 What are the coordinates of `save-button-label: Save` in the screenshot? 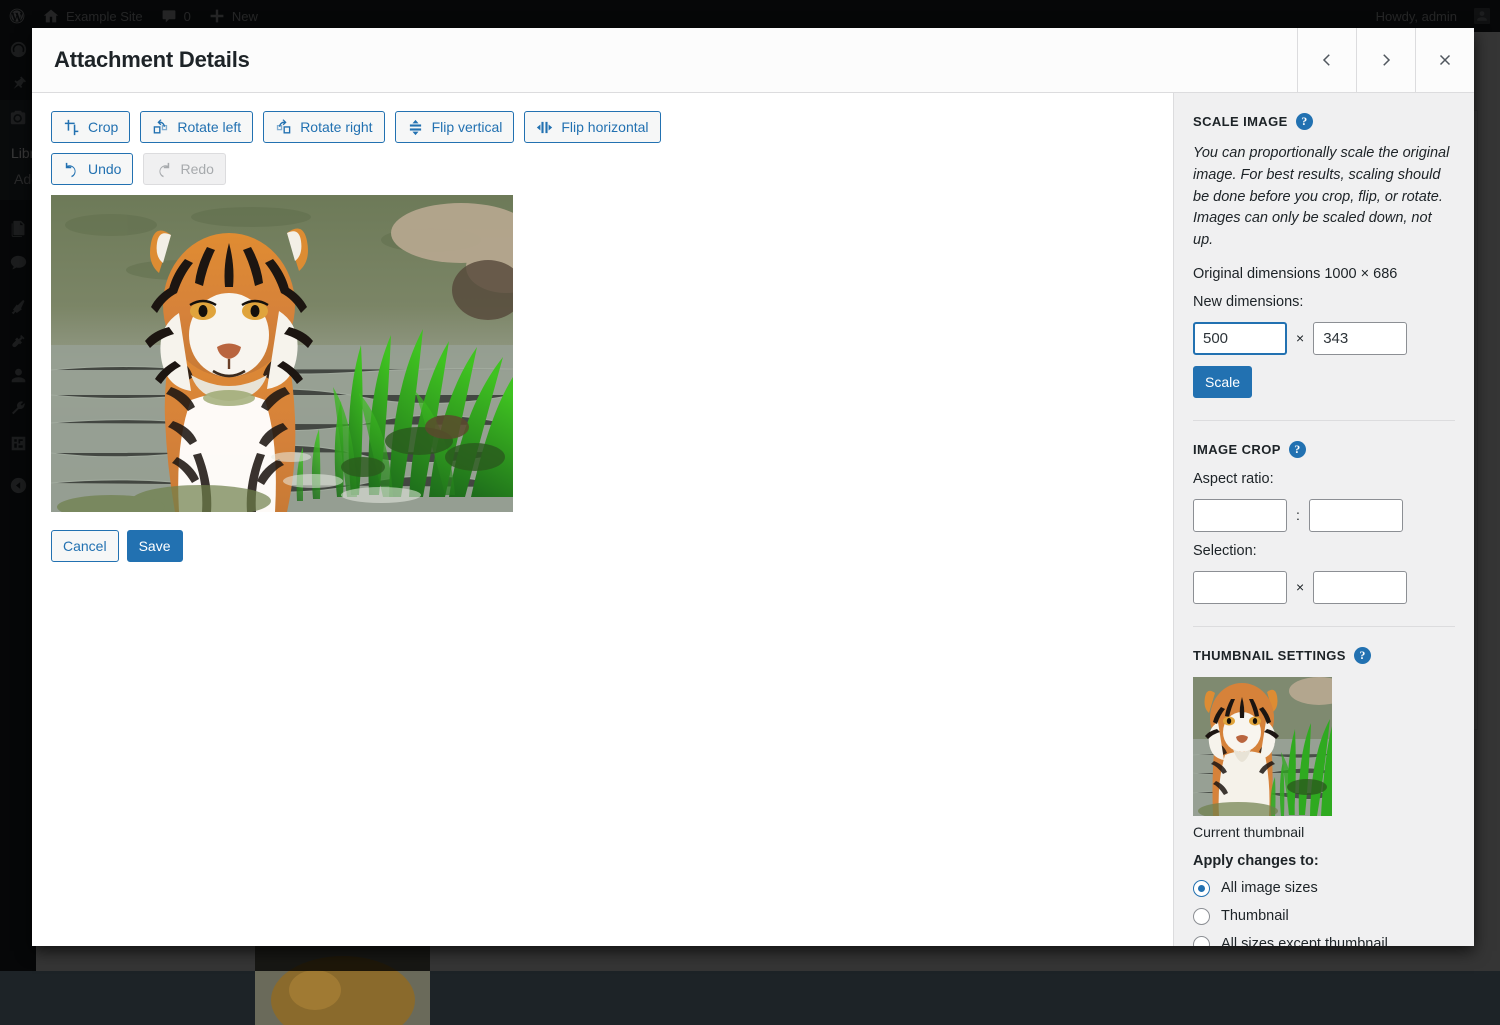 It's located at (155, 546).